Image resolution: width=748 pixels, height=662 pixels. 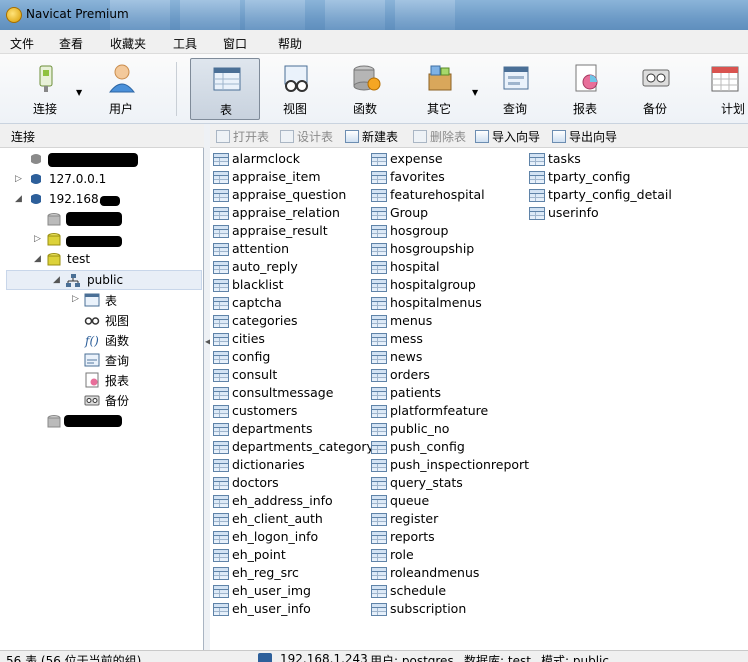 What do you see at coordinates (102, 180) in the screenshot?
I see `tree-connection-127: ▷ 127.0.0.1` at bounding box center [102, 180].